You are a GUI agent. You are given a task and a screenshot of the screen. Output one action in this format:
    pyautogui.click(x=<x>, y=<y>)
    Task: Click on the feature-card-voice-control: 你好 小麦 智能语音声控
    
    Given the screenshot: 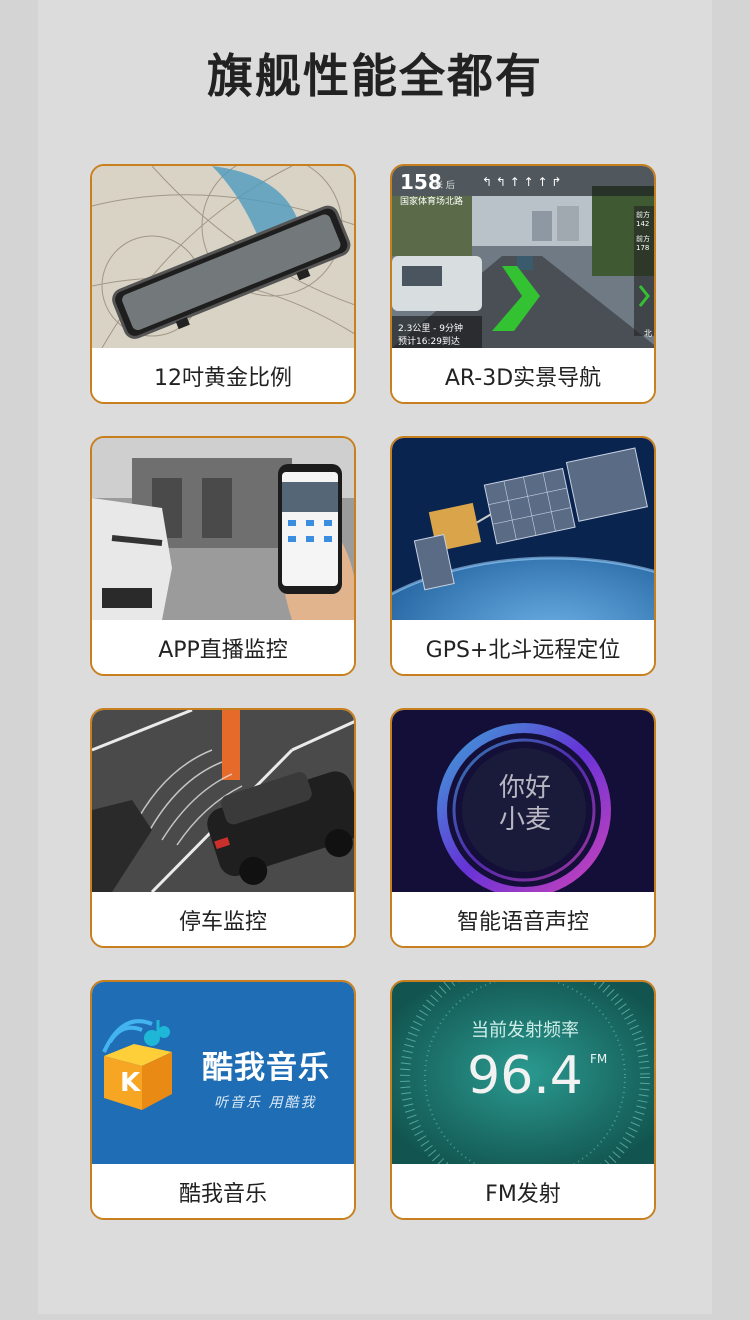 What is the action you would take?
    pyautogui.click(x=523, y=828)
    